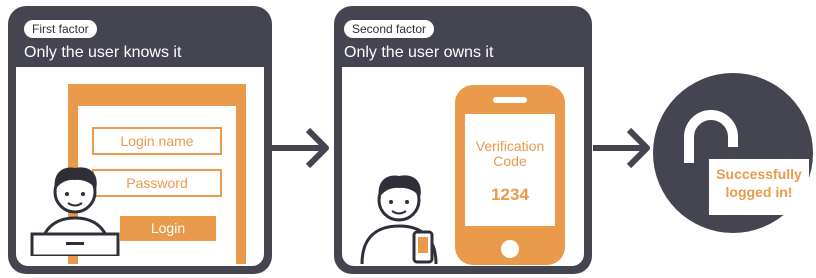  What do you see at coordinates (510, 170) in the screenshot?
I see `phone-screen: Verification Code 1234` at bounding box center [510, 170].